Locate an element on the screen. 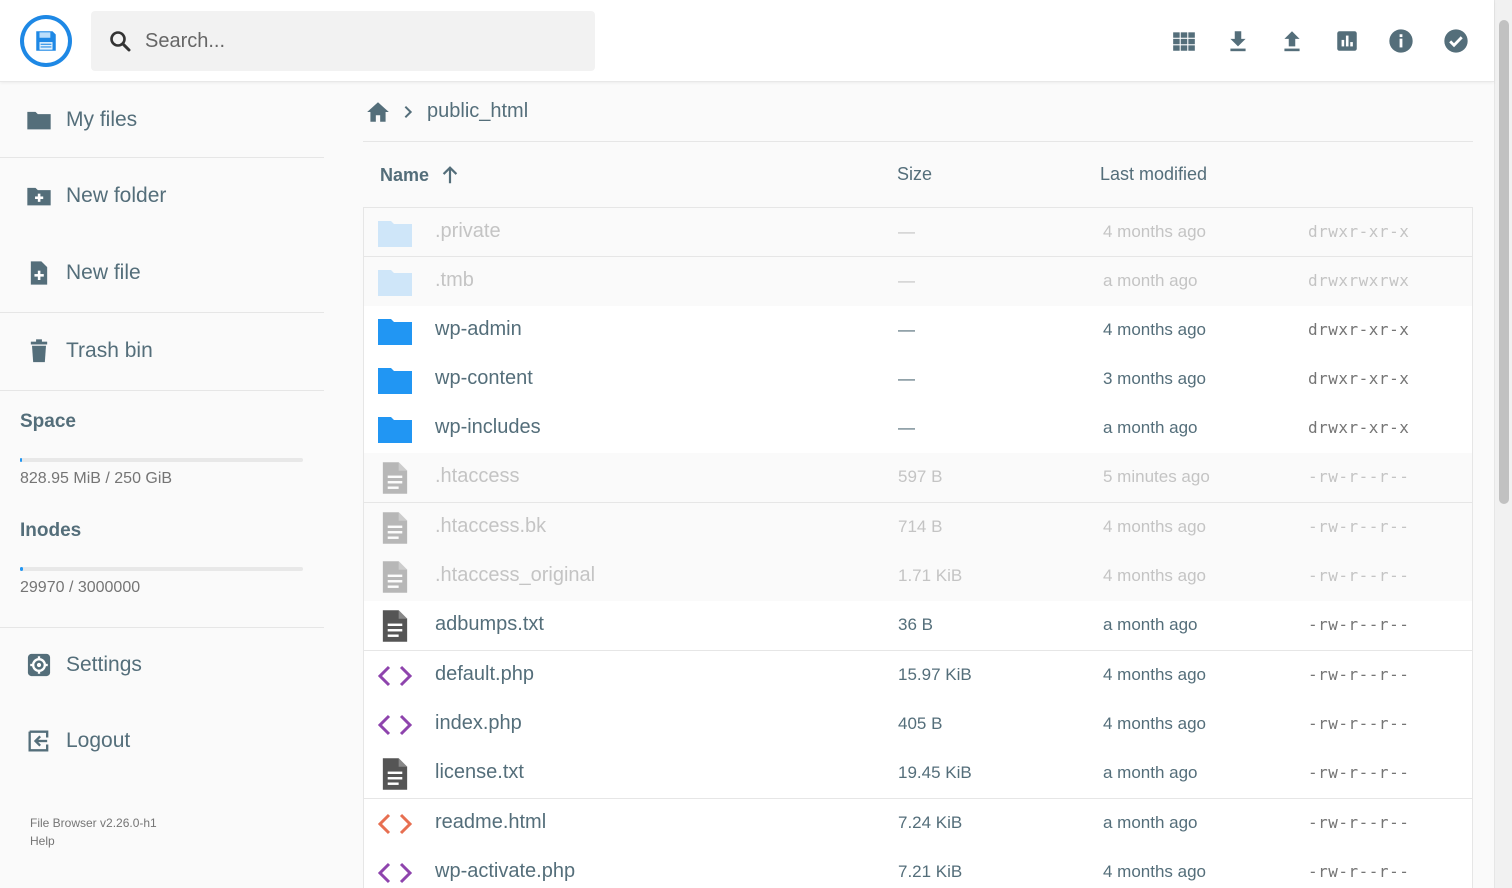 The width and height of the screenshot is (1512, 888). sidebar-item-label: Logout is located at coordinates (98, 740).